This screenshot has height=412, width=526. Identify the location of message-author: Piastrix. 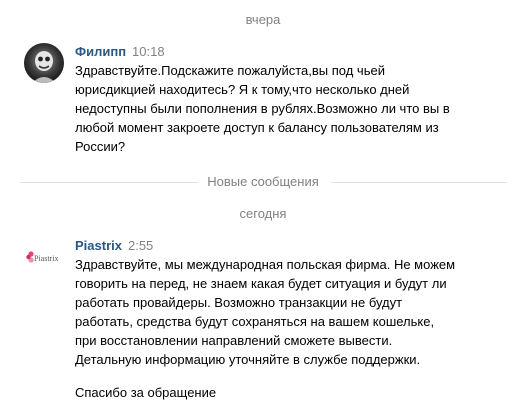
(98, 245).